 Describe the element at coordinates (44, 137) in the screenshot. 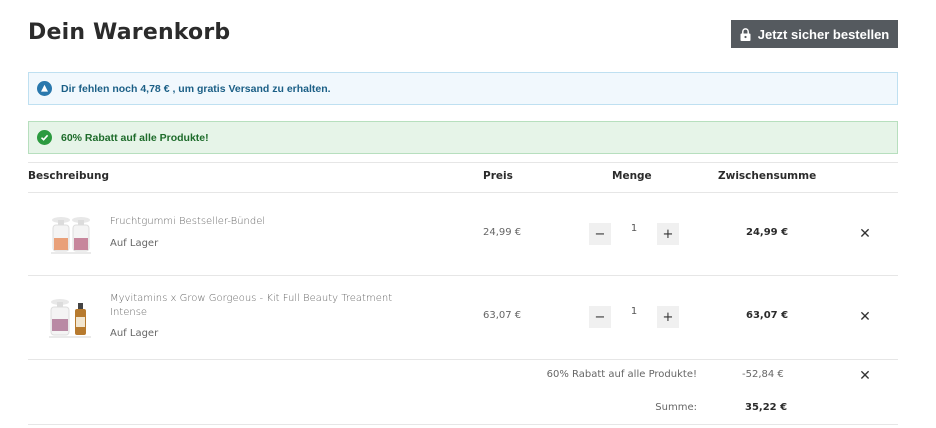

I see `check-circle-icon` at that location.